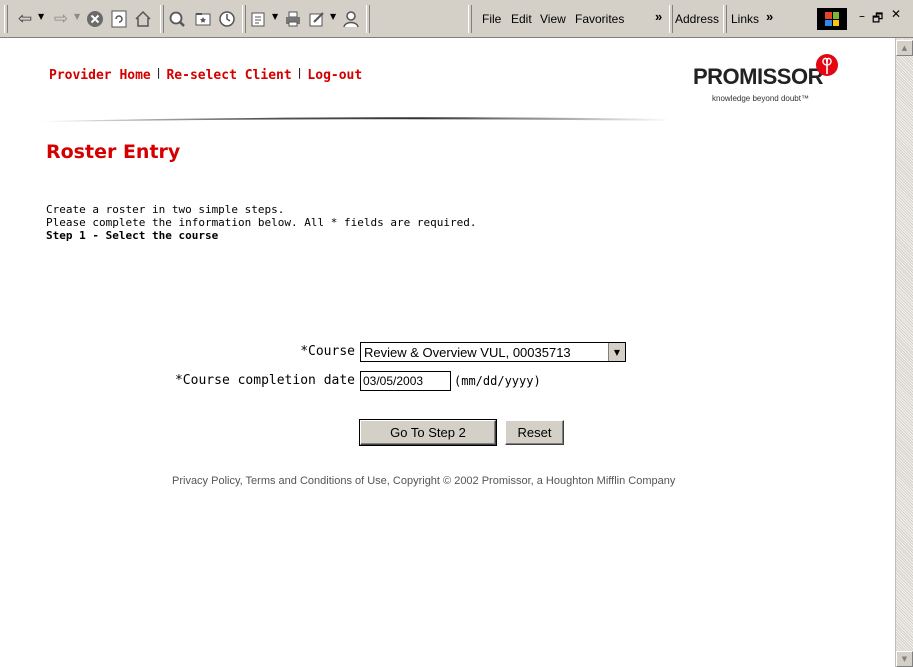  I want to click on restore-icon: 🗗, so click(877, 19).